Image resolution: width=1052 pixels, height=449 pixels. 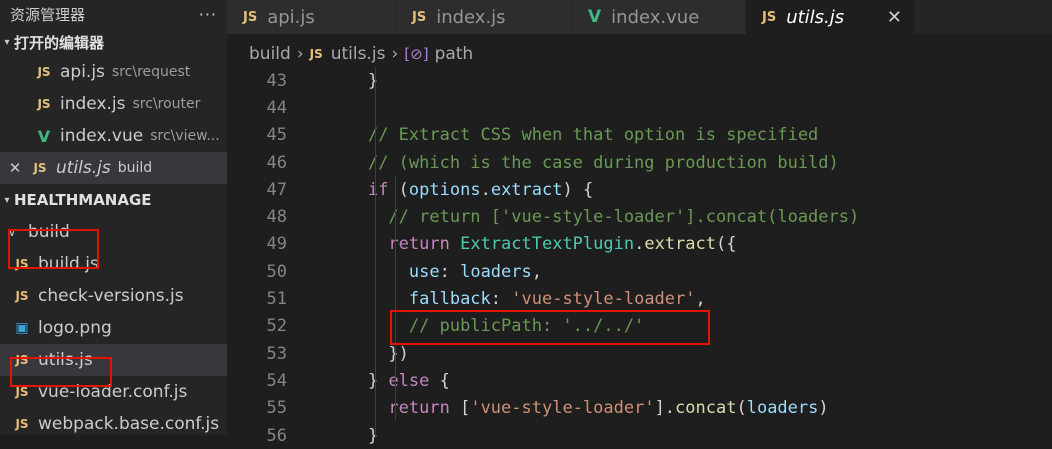 What do you see at coordinates (276, 189) in the screenshot?
I see `line-number: 47` at bounding box center [276, 189].